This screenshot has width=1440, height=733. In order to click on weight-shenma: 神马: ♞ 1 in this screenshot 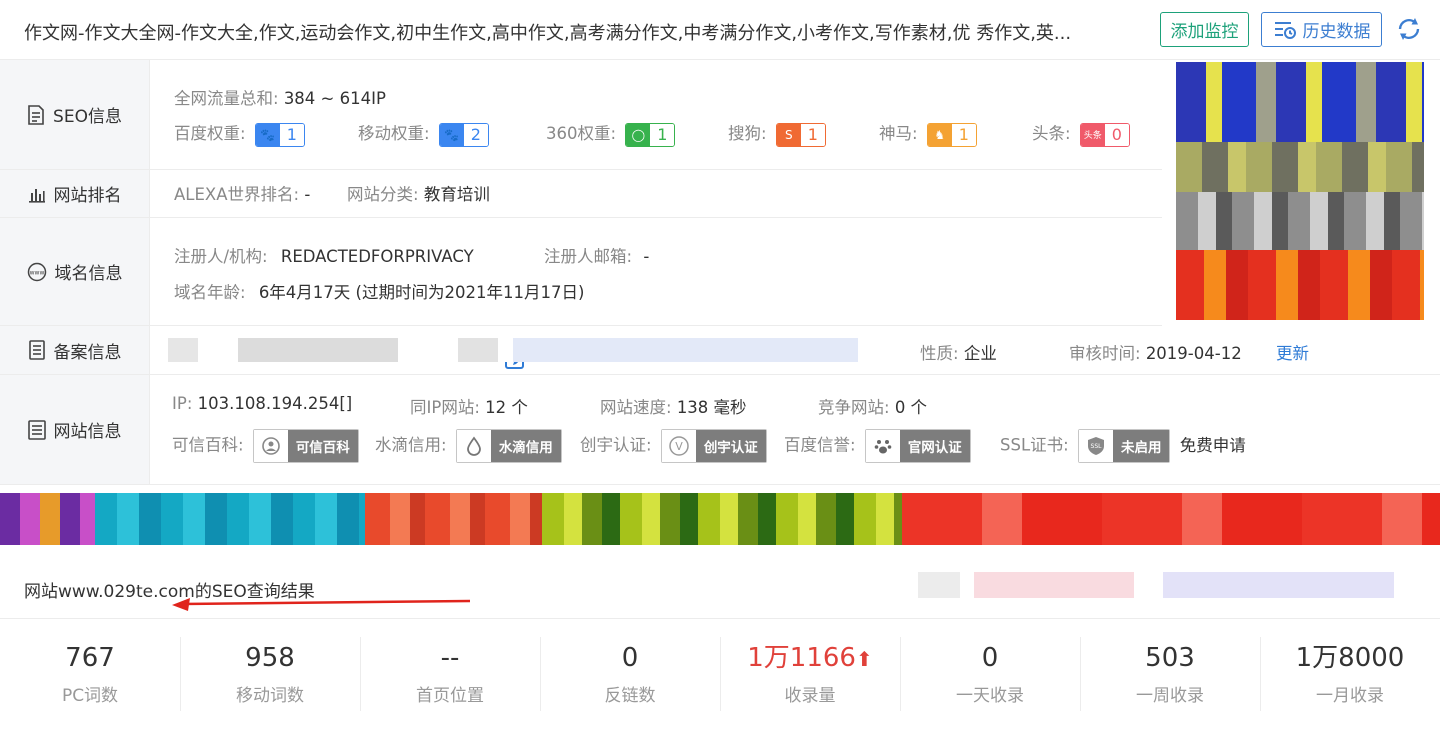, I will do `click(928, 133)`.